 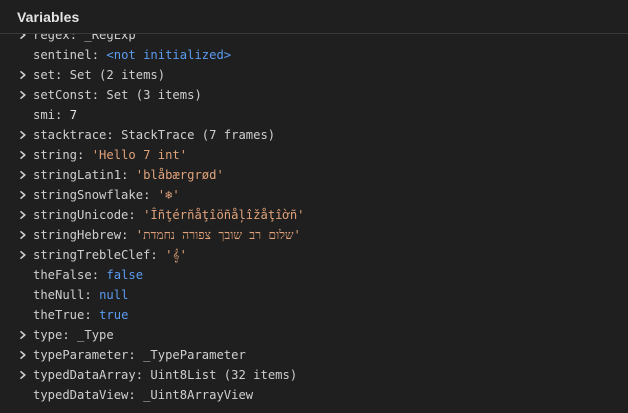 I want to click on variable-value: Uint8List (32 items), so click(x=224, y=375).